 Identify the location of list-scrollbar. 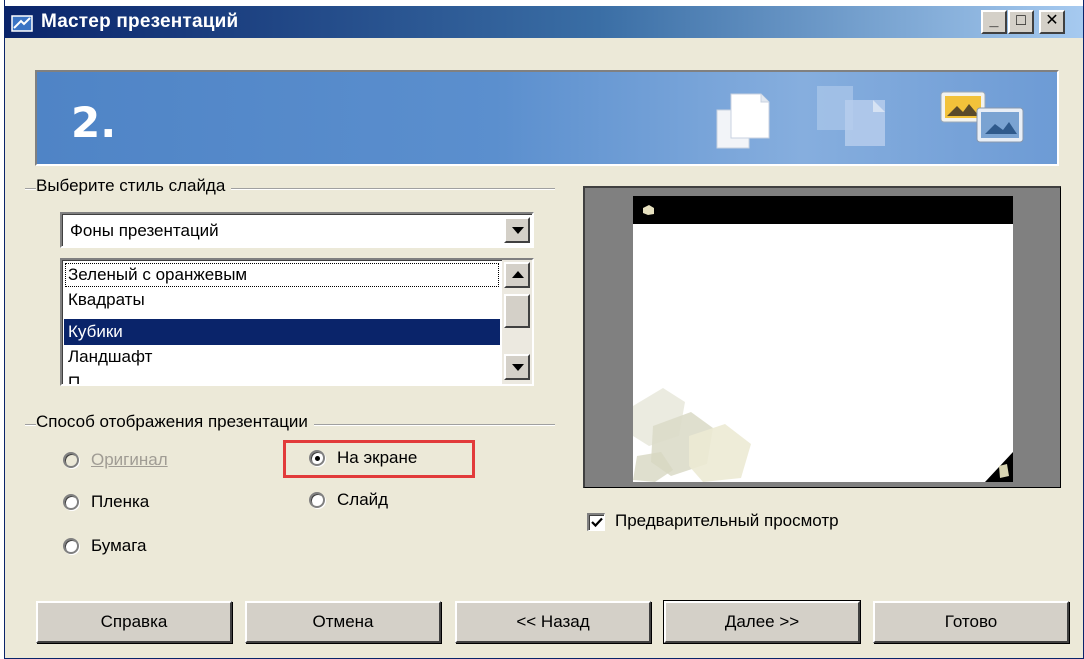
(517, 322).